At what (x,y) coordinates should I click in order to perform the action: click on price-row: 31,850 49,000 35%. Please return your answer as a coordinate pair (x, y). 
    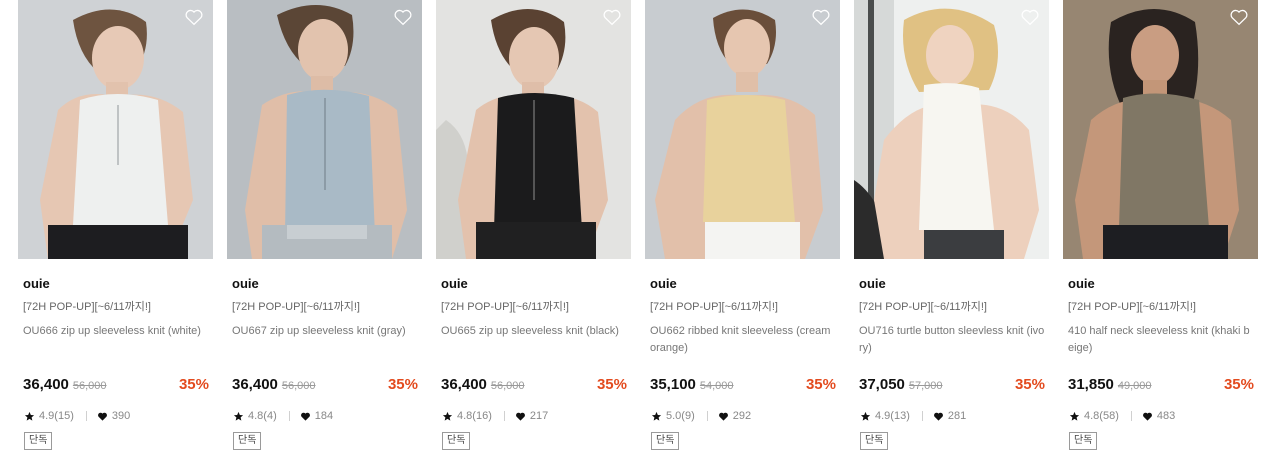
    Looking at the image, I should click on (1160, 385).